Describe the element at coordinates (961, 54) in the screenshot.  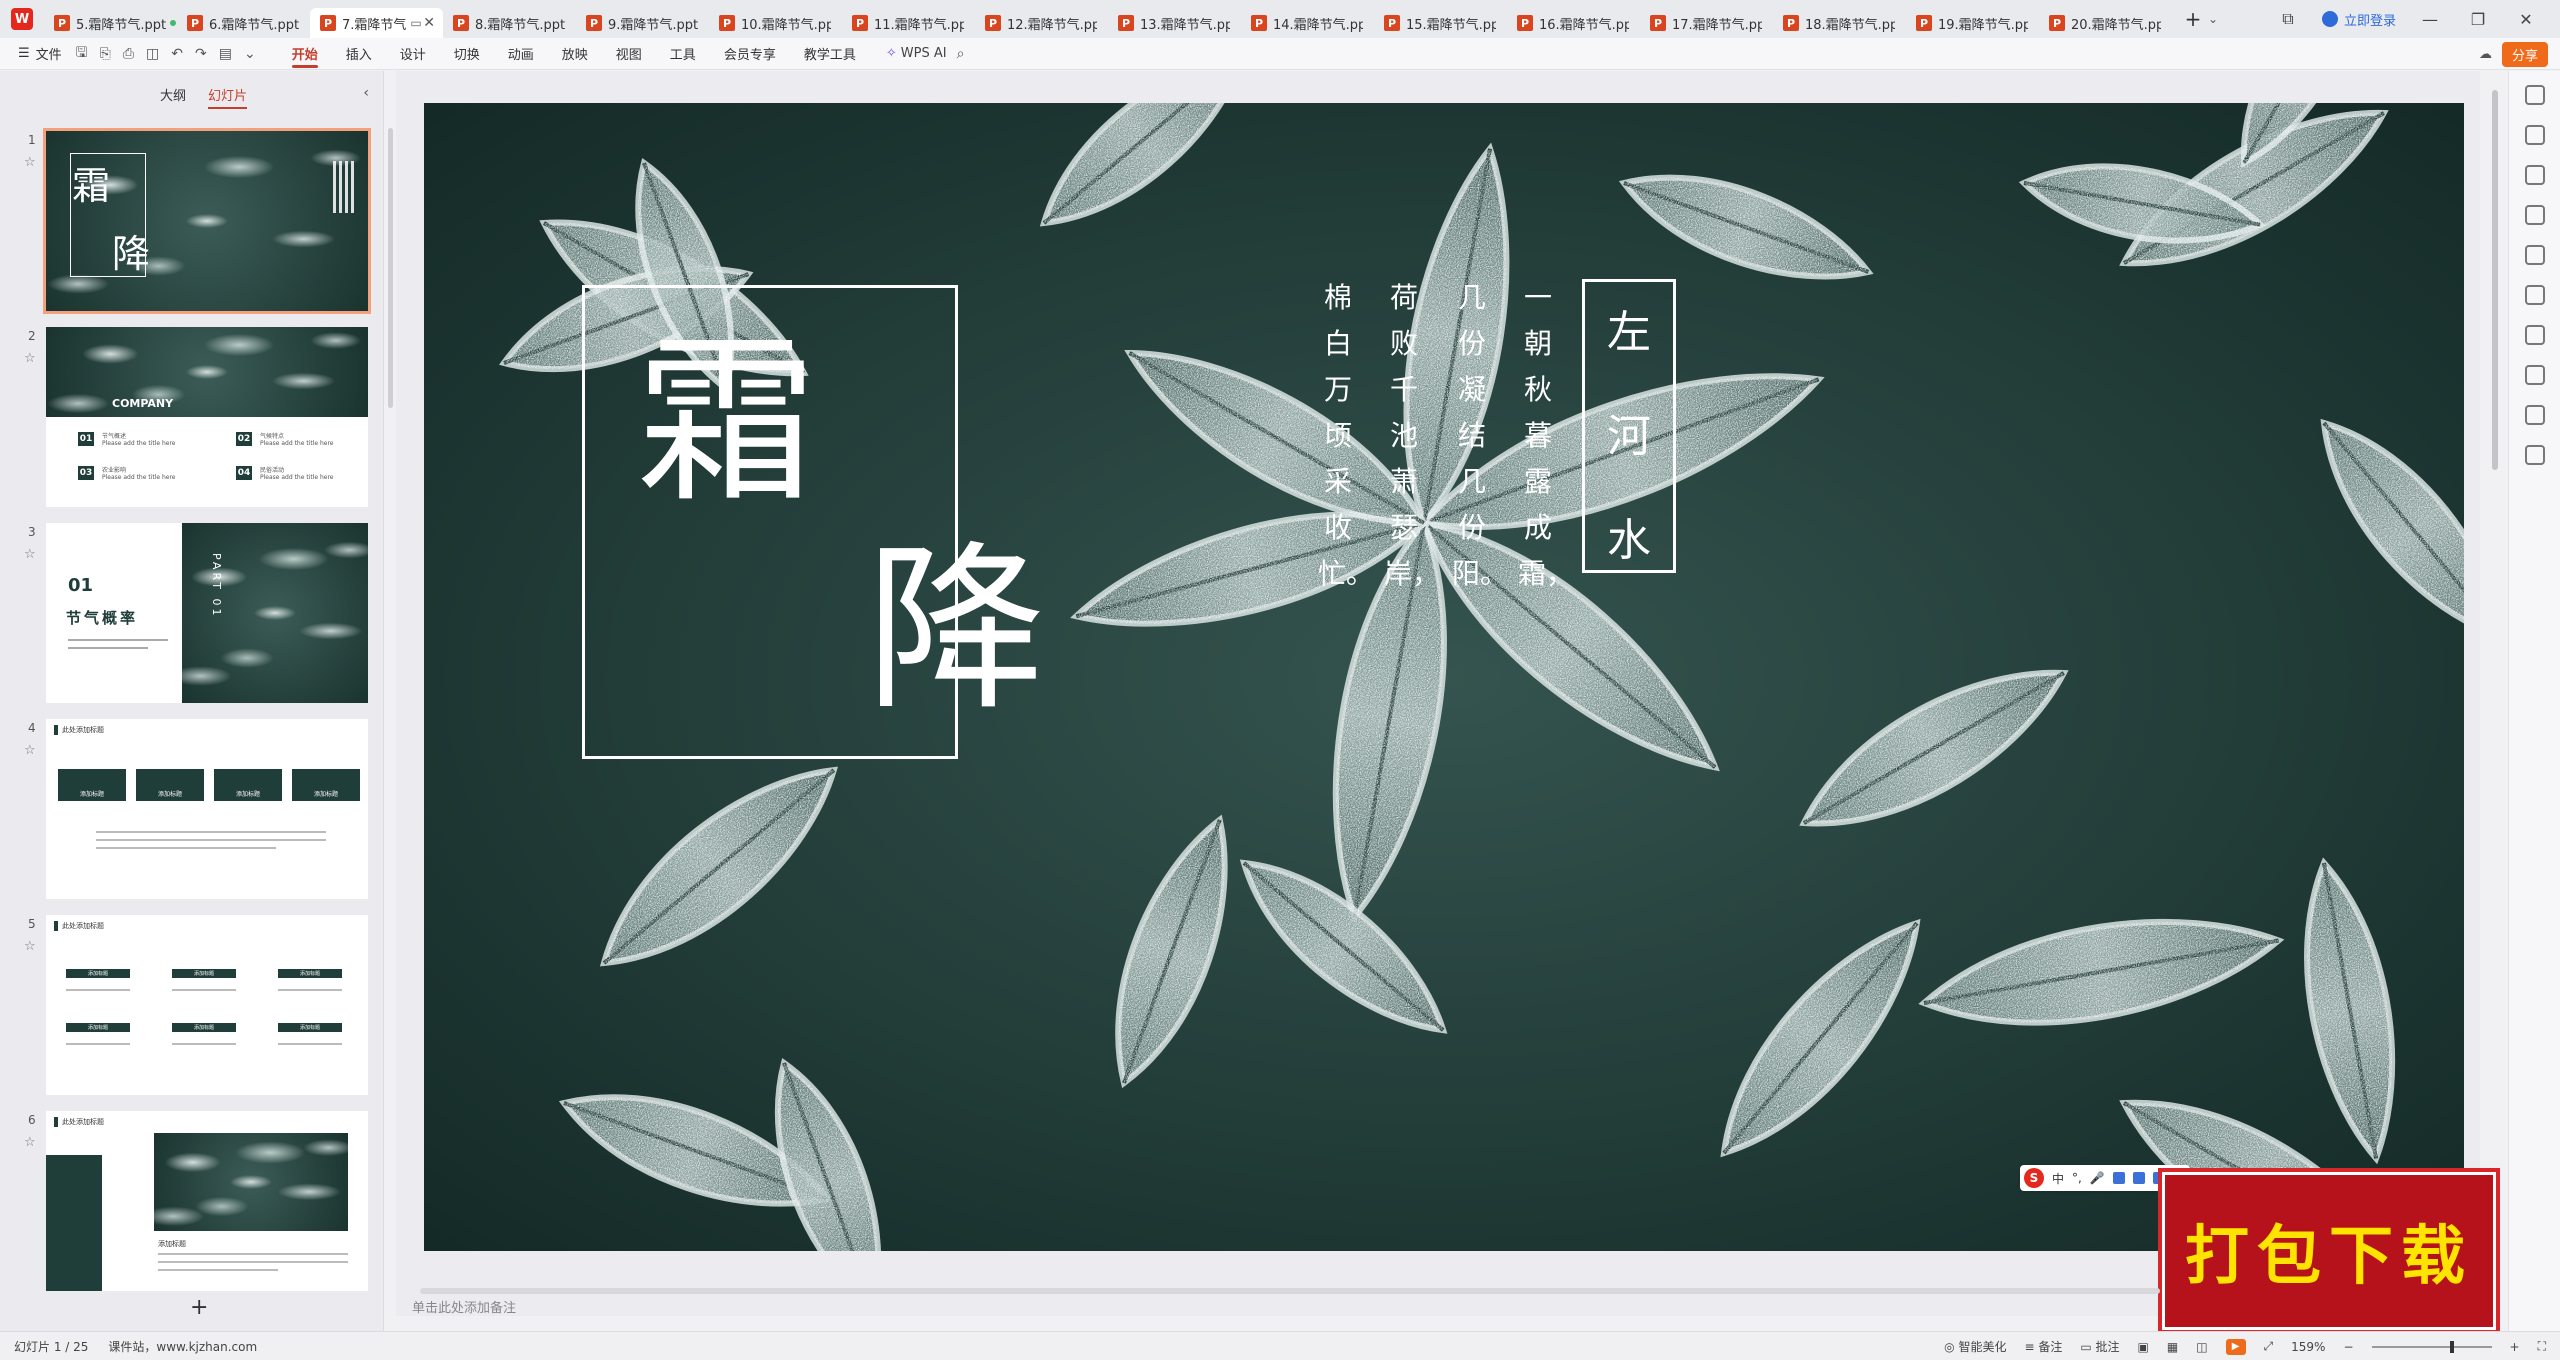
I see `search-icon: ⌕` at that location.